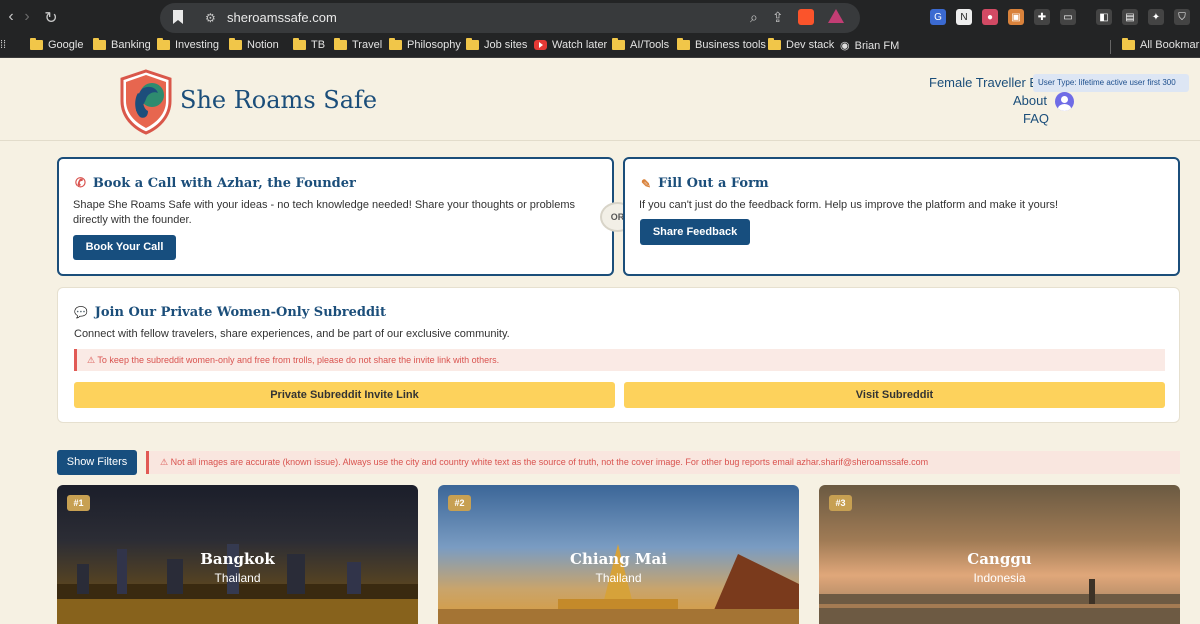  What do you see at coordinates (754, 17) in the screenshot?
I see `zoom-icon: ⌕` at bounding box center [754, 17].